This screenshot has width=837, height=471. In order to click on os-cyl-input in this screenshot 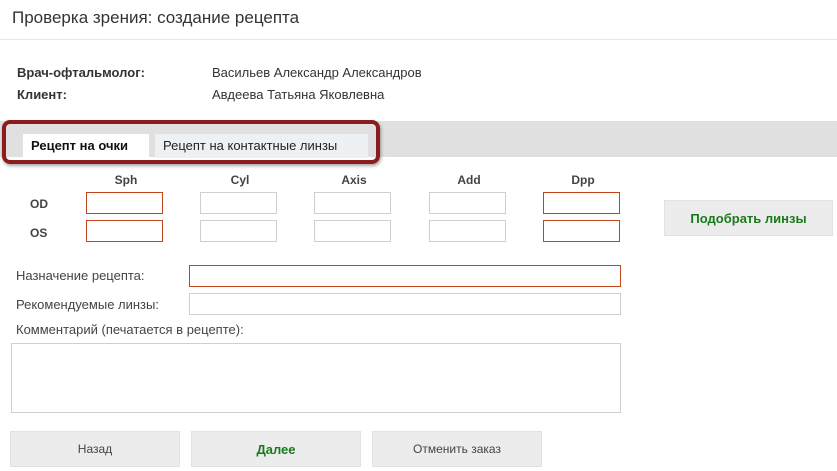, I will do `click(238, 231)`.